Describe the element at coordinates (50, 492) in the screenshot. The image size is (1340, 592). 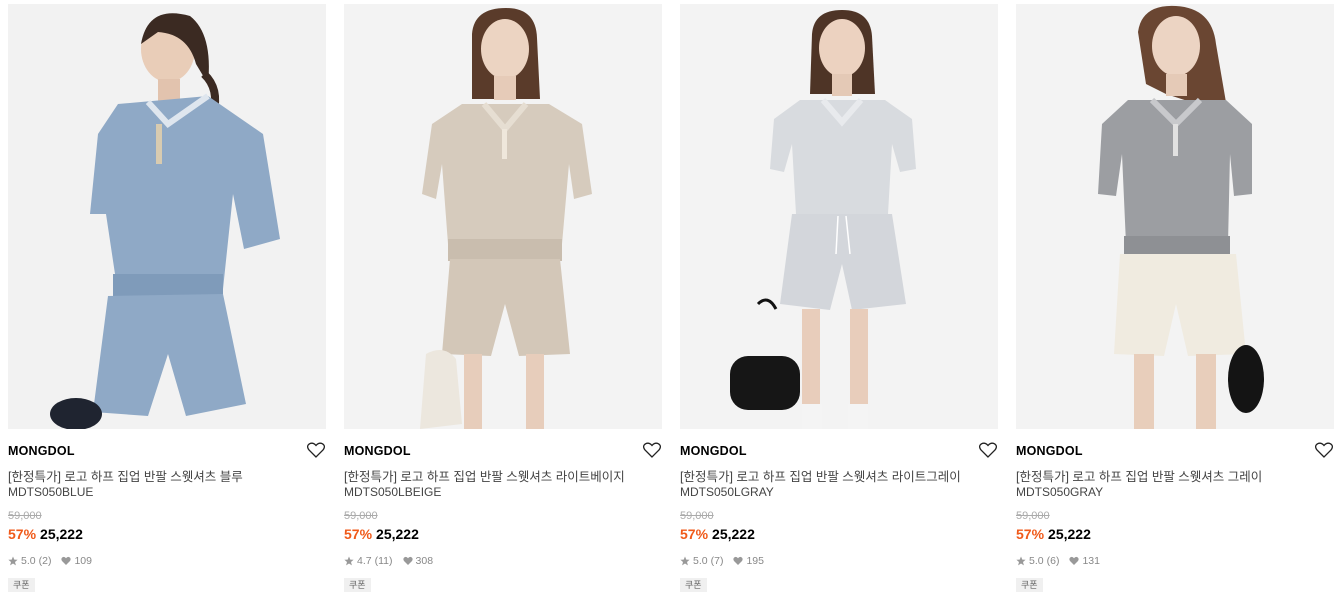
I see `product-code: MDTS050BLUE` at that location.